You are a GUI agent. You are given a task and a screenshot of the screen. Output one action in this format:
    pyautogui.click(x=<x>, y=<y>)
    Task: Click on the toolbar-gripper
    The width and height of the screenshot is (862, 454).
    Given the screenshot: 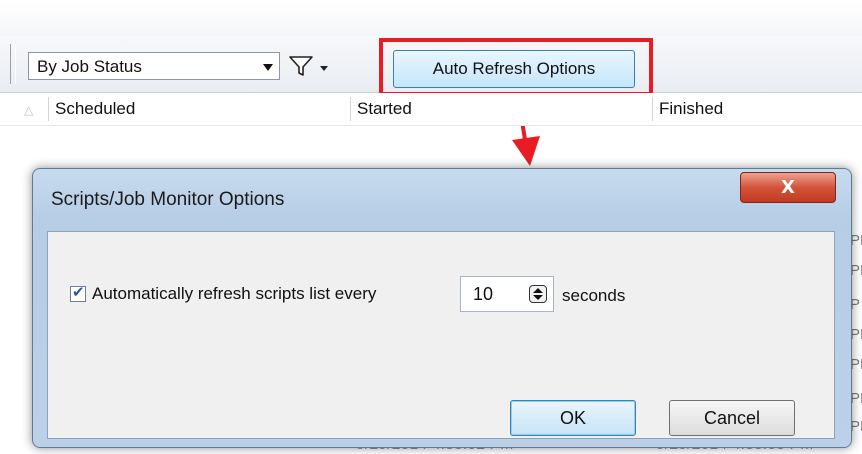 What is the action you would take?
    pyautogui.click(x=13, y=64)
    